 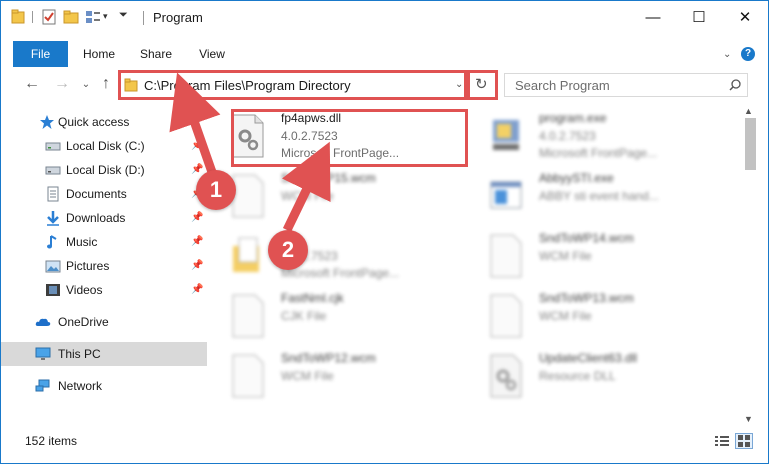 I want to click on downloads-icon, so click(x=53, y=218).